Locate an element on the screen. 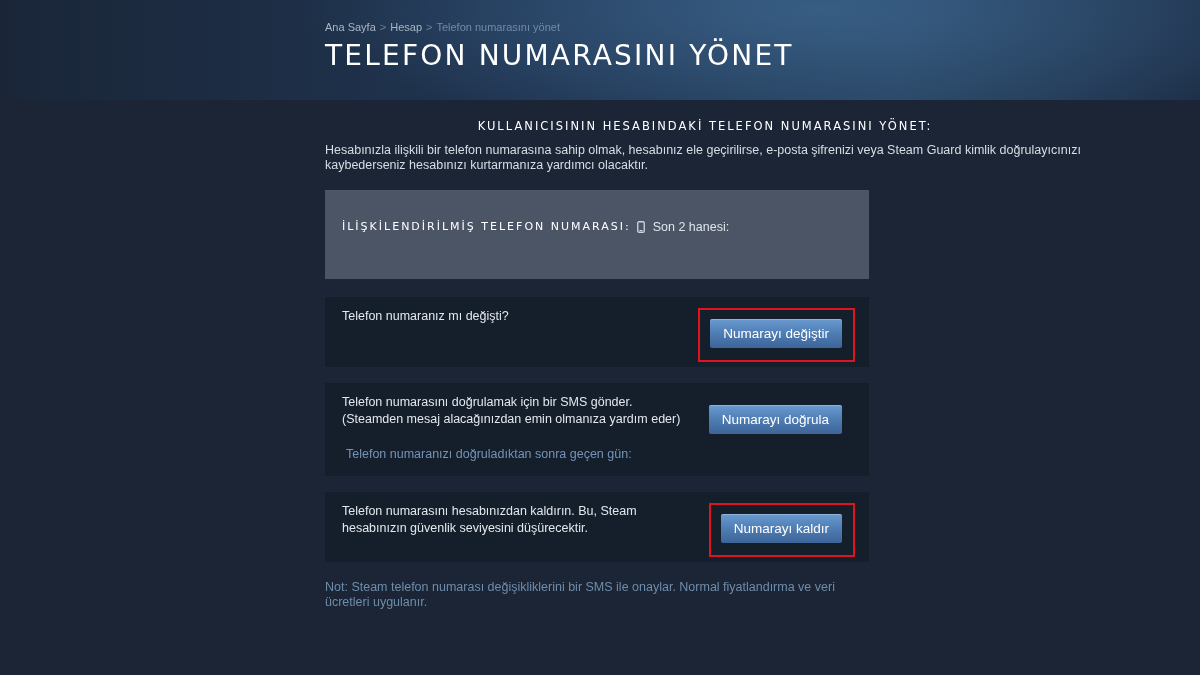  breadcrumb-link: Telefon numarasını yönet is located at coordinates (498, 27).